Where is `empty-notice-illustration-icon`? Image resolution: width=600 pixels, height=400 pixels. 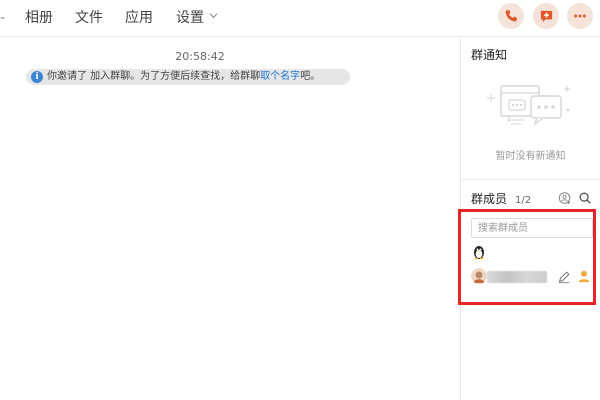
empty-notice-illustration-icon is located at coordinates (528, 105).